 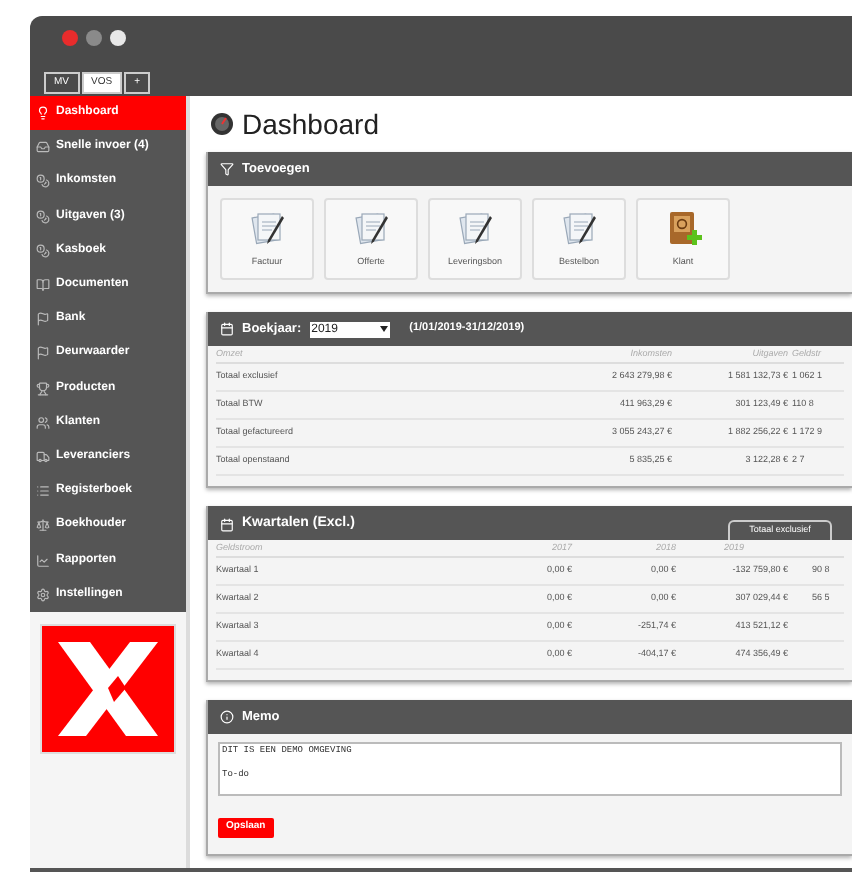 I want to click on book-icon, so click(x=43, y=285).